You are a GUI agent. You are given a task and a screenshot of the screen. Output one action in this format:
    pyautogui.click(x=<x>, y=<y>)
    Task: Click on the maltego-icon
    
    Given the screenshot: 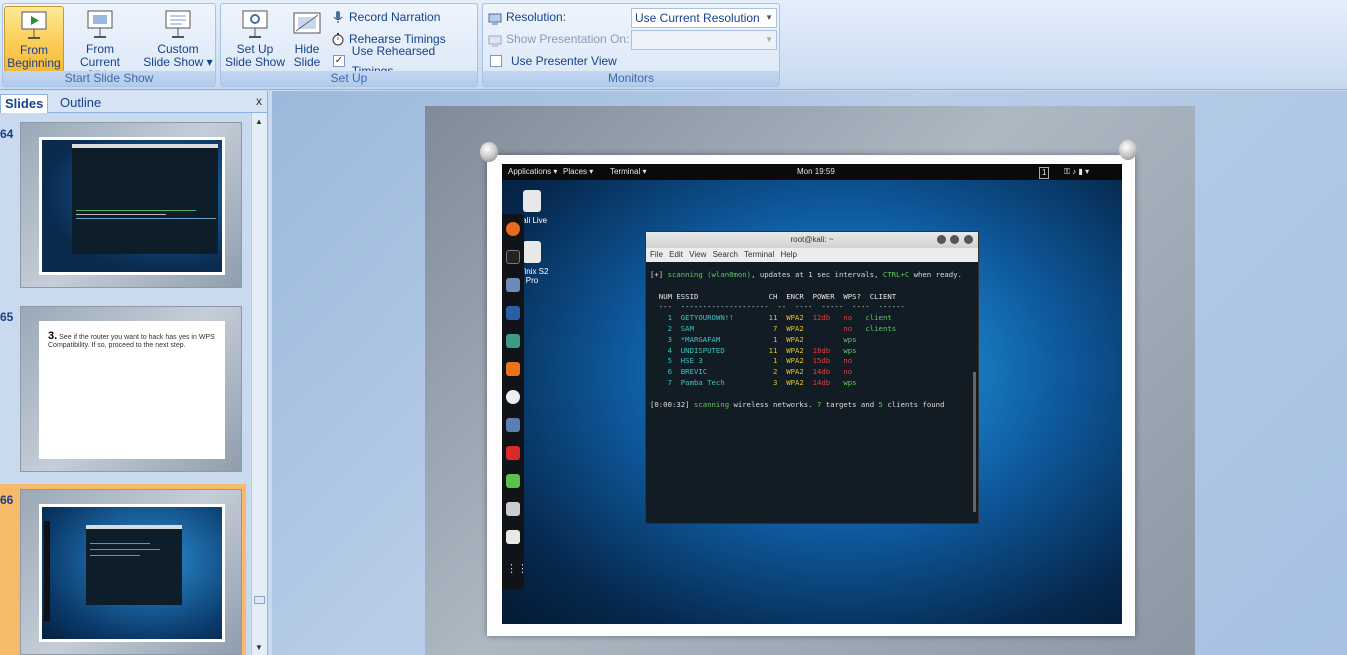 What is the action you would take?
    pyautogui.click(x=513, y=397)
    